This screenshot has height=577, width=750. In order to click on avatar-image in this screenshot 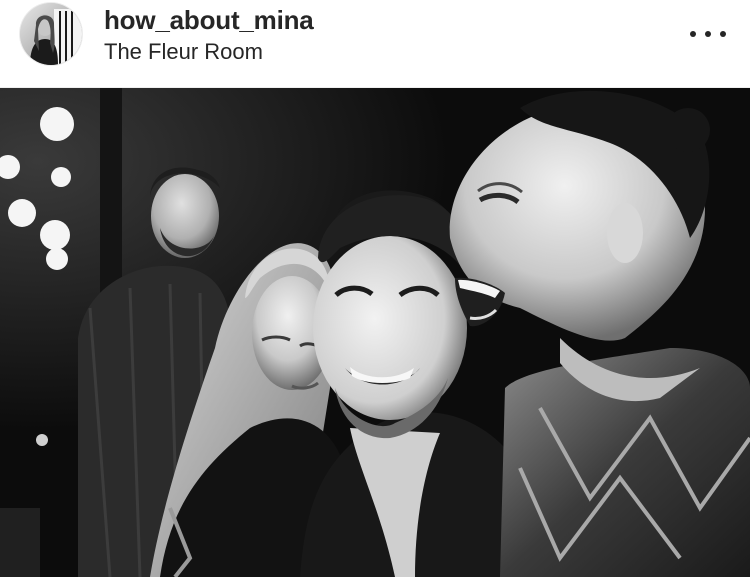, I will do `click(51, 34)`.